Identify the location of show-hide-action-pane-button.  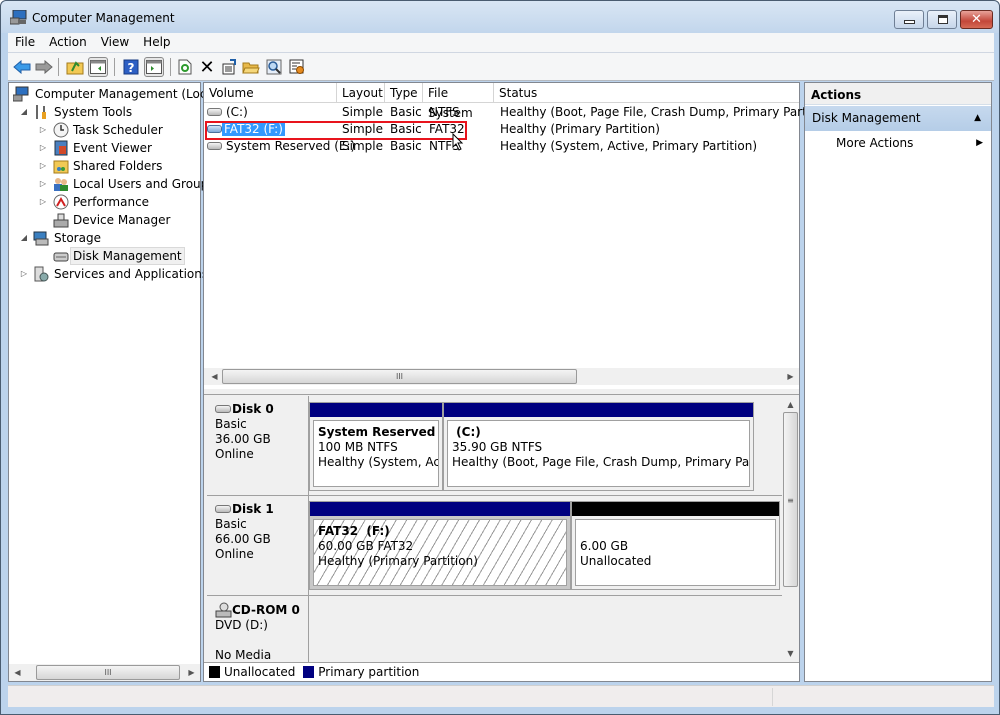
(154, 67).